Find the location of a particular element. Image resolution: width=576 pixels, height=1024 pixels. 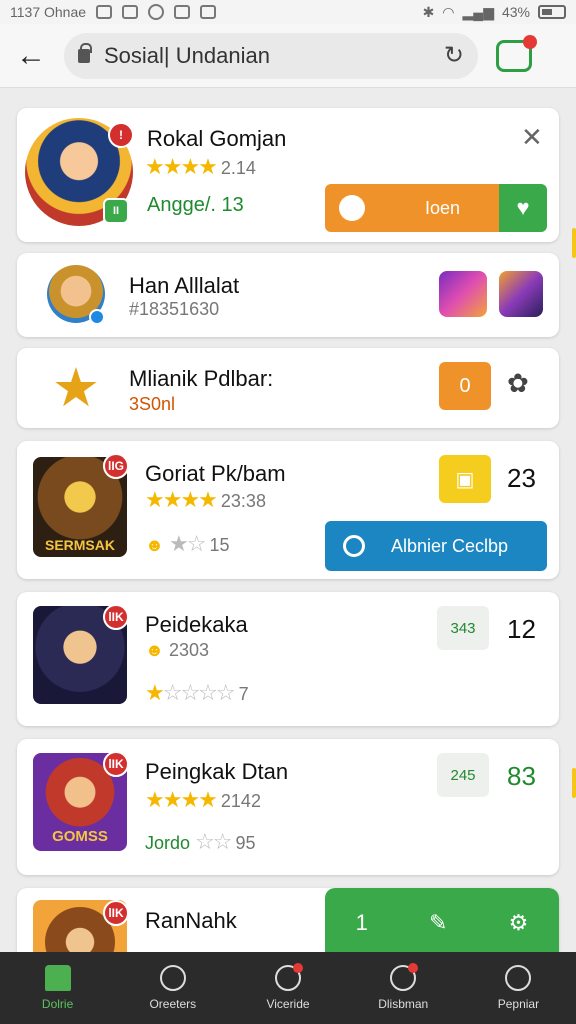

card-title: Goriat Pk/bam is located at coordinates (215, 473).